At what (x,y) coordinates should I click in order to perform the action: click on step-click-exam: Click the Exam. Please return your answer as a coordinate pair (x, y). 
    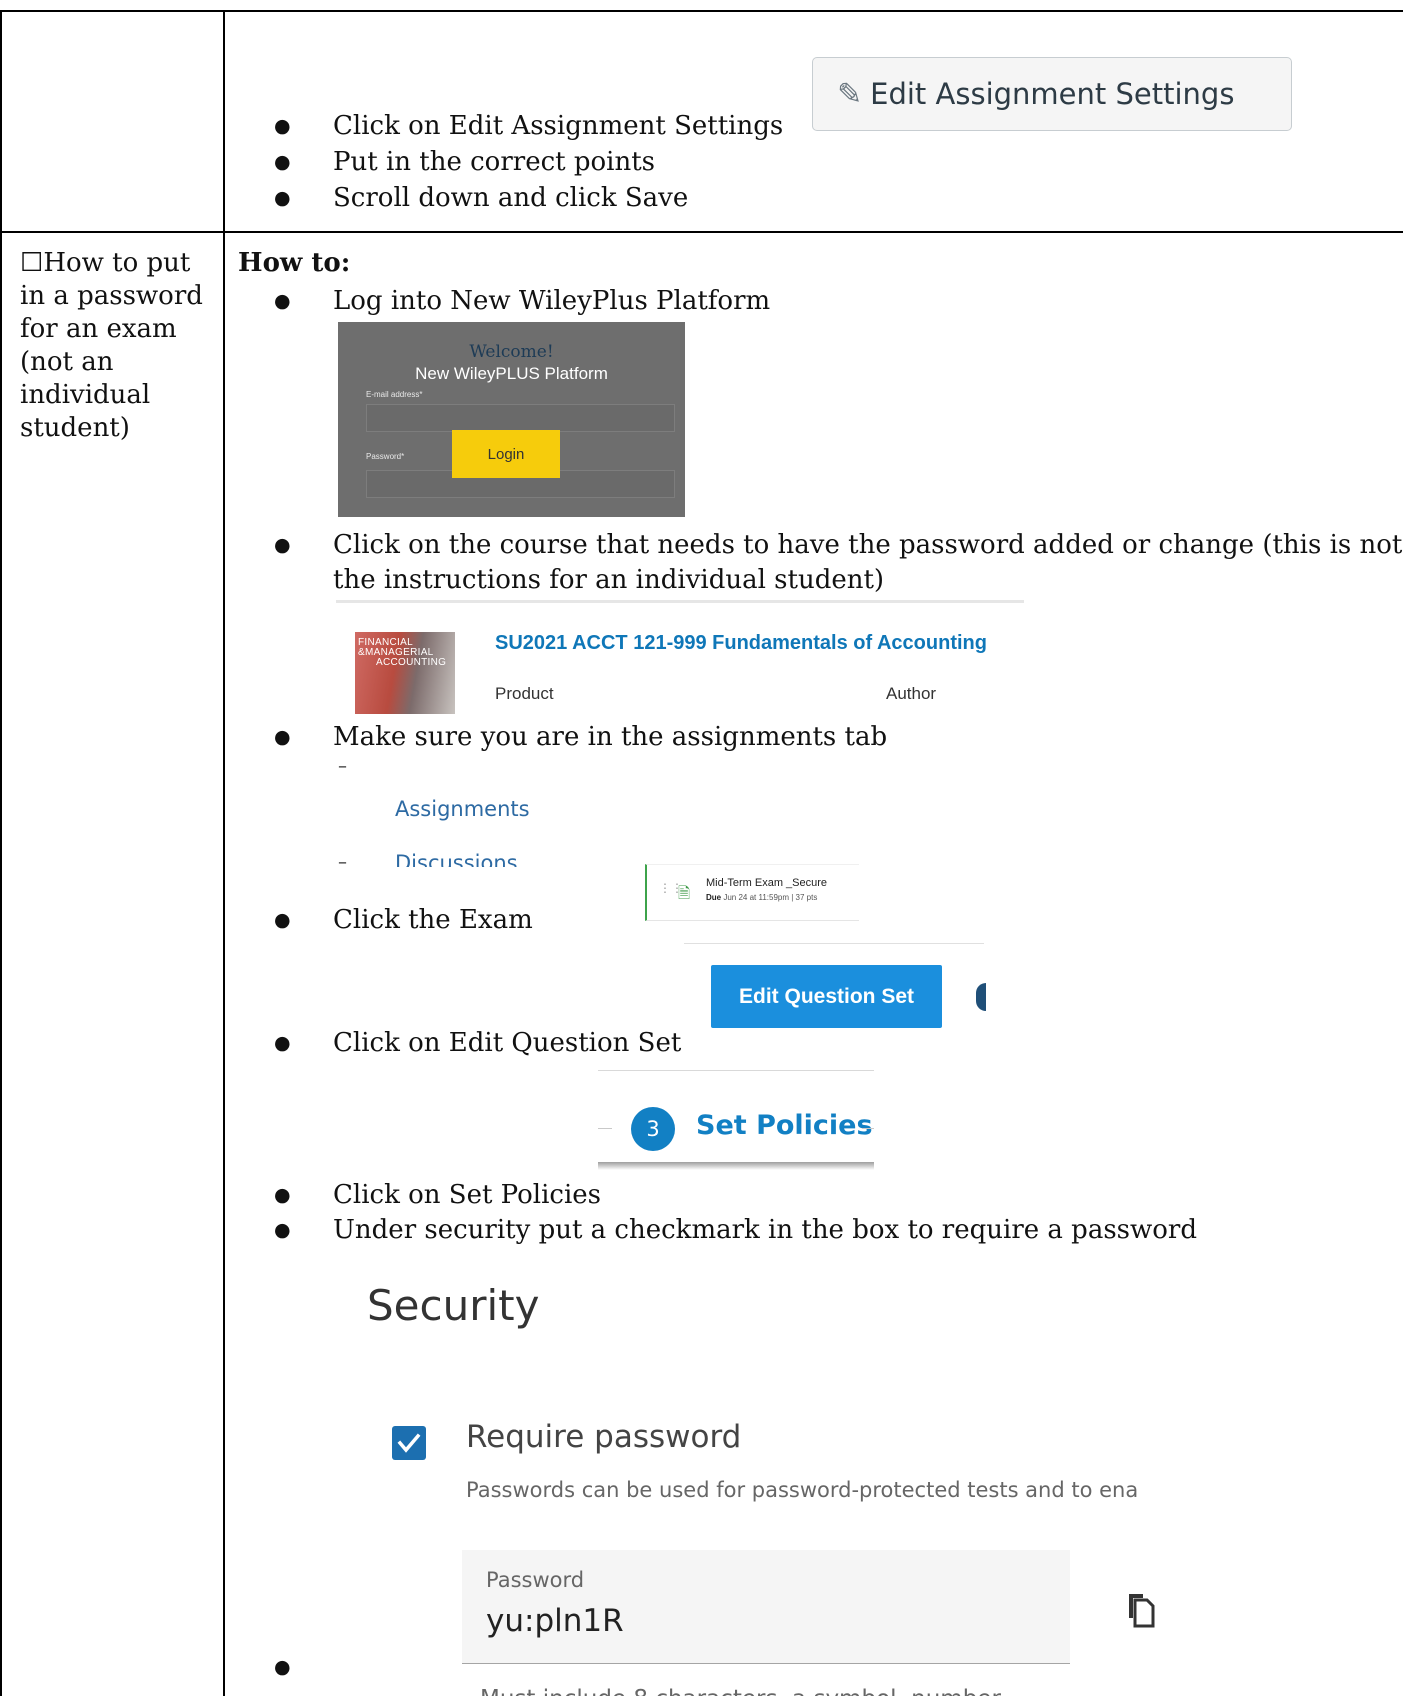
    Looking at the image, I should click on (433, 920).